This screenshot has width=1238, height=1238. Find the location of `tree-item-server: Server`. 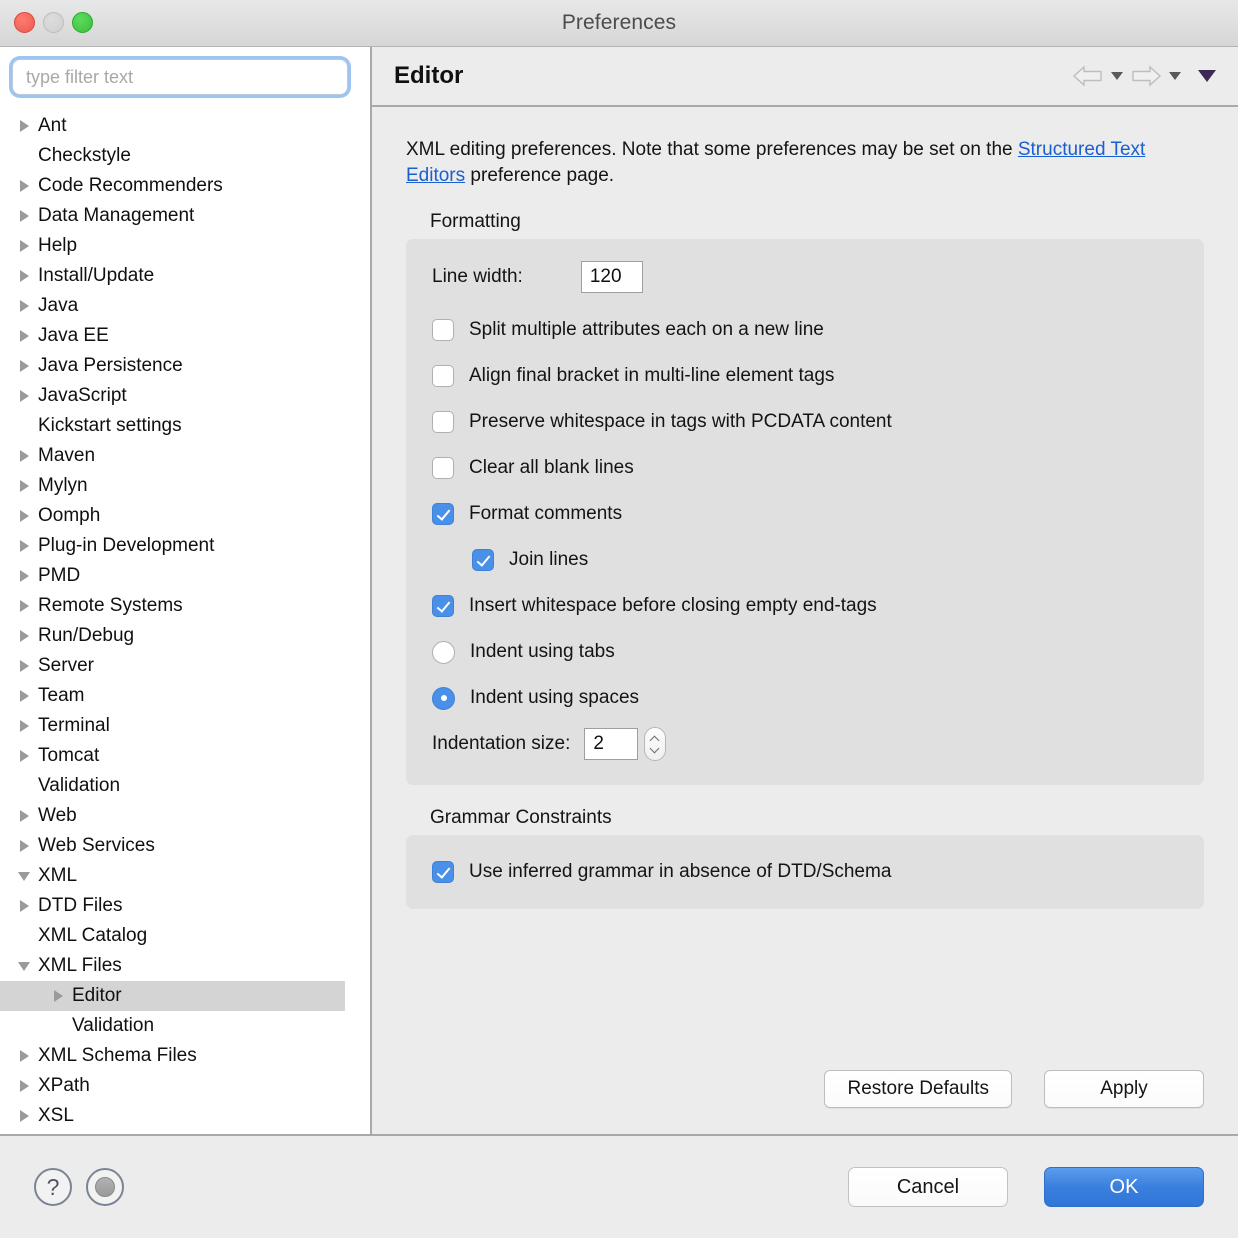

tree-item-server: Server is located at coordinates (172, 666).